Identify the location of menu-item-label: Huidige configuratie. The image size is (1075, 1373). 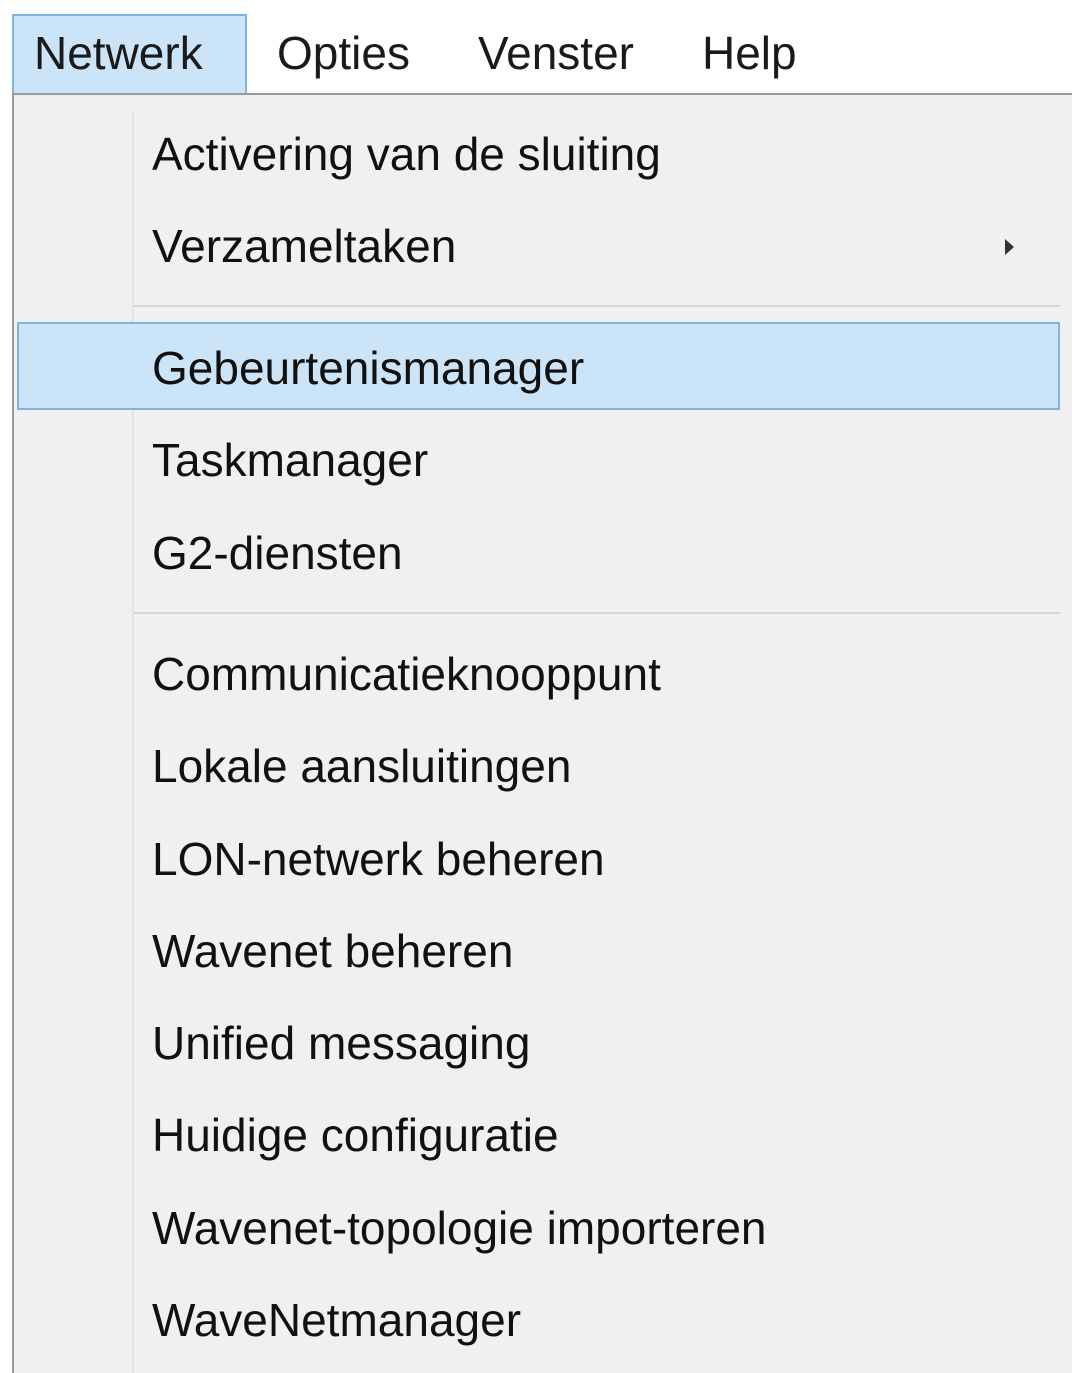
(355, 1135).